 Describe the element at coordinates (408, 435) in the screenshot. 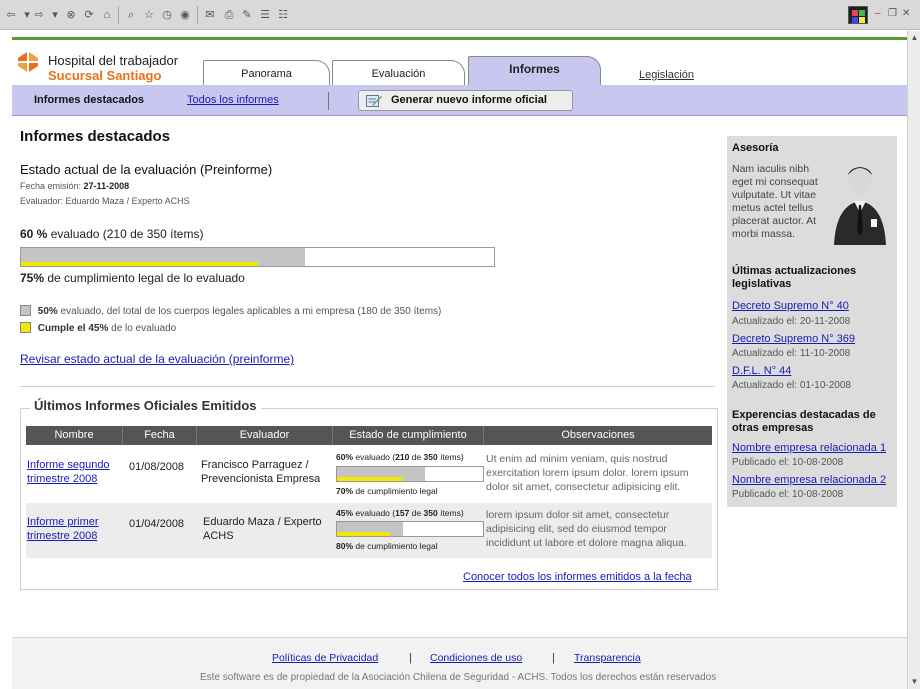

I see `column-header: Estado de cumplimiento` at that location.